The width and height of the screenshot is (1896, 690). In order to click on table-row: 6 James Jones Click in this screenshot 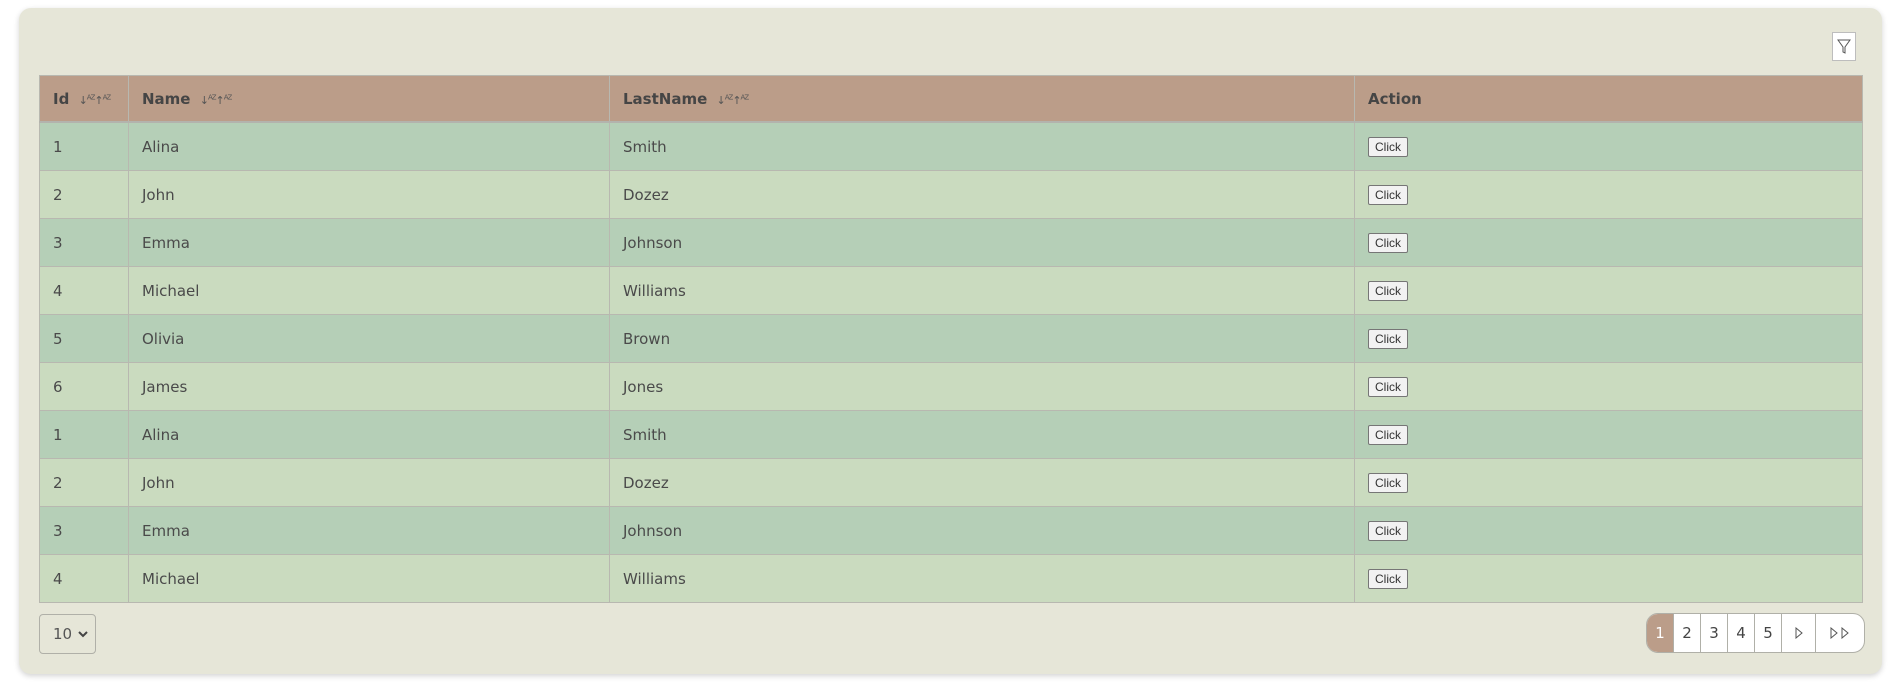, I will do `click(951, 386)`.